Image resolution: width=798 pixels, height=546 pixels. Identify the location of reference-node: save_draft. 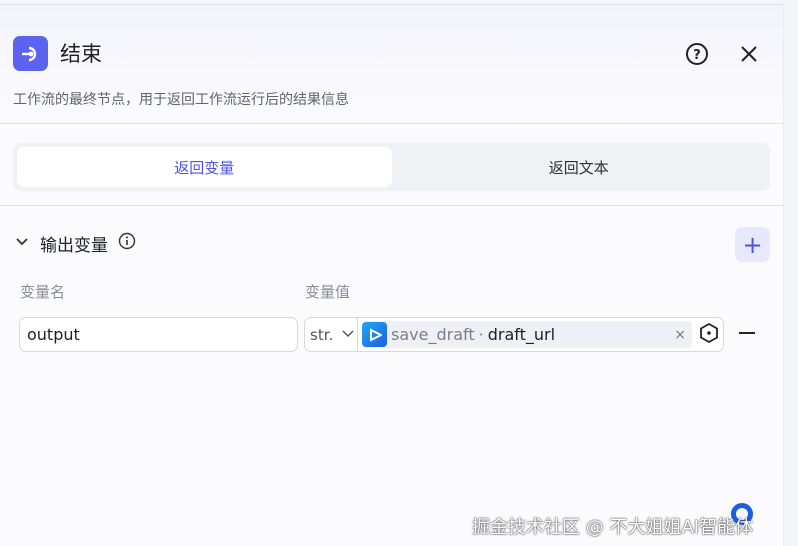
(433, 334).